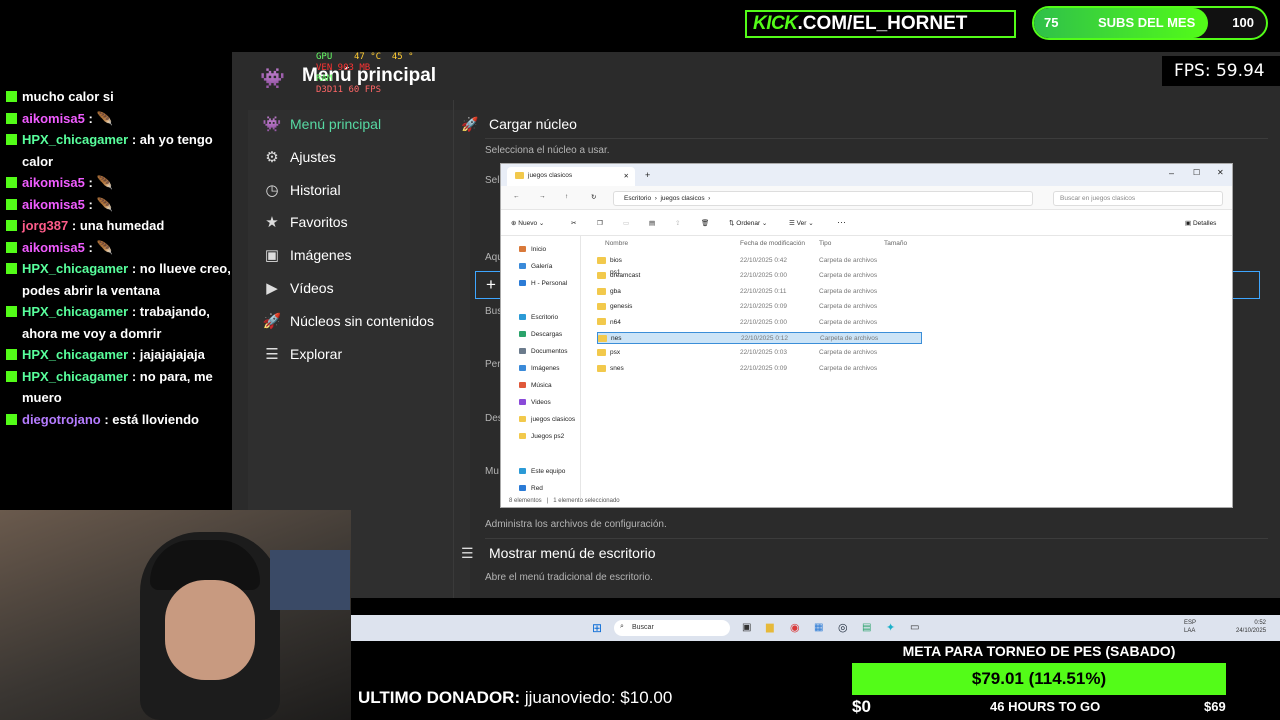  I want to click on col-size: Tamaño, so click(895, 243).